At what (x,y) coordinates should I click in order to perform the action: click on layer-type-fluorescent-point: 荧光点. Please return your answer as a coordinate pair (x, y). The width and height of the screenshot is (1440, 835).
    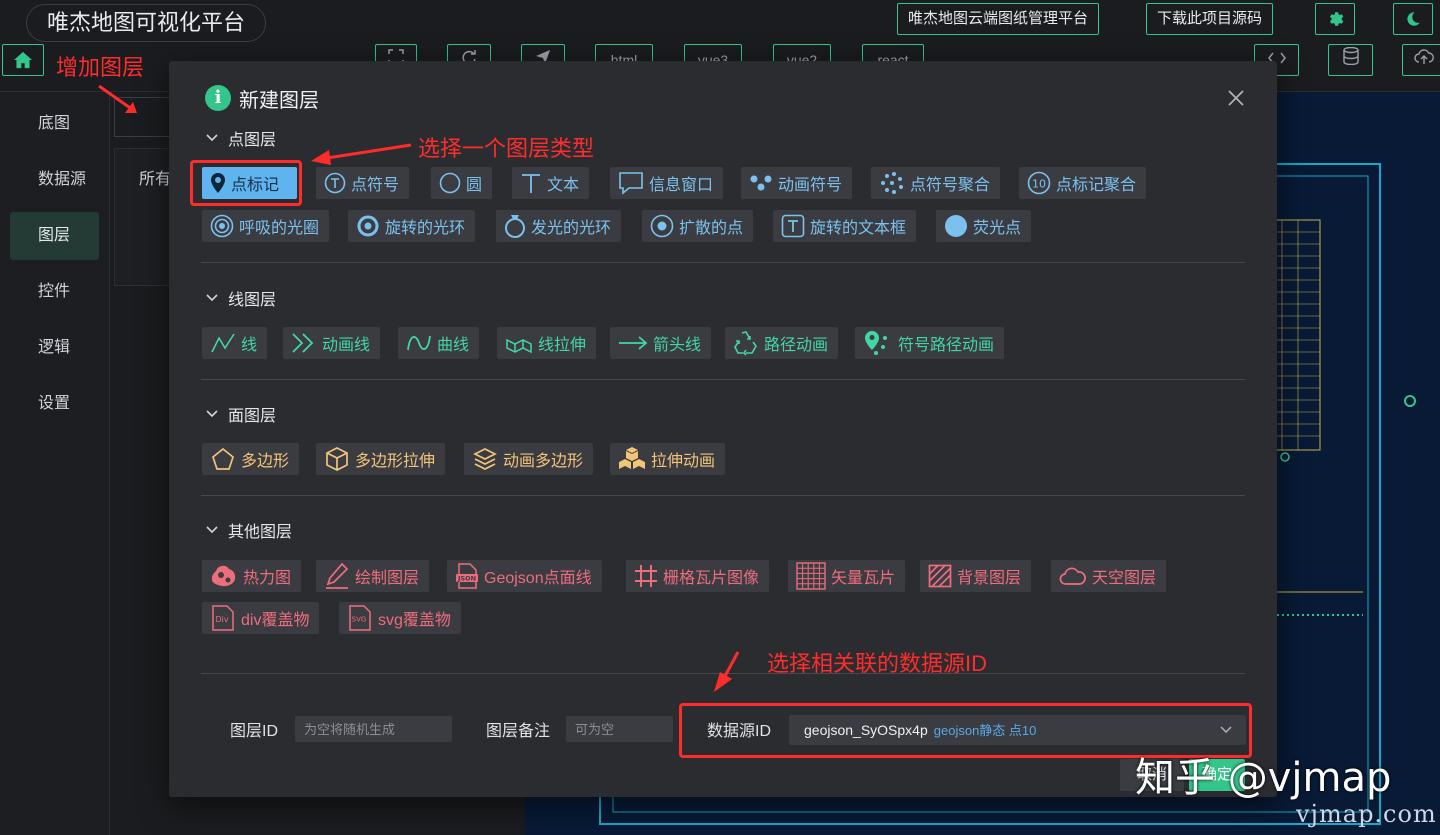
    Looking at the image, I should click on (984, 226).